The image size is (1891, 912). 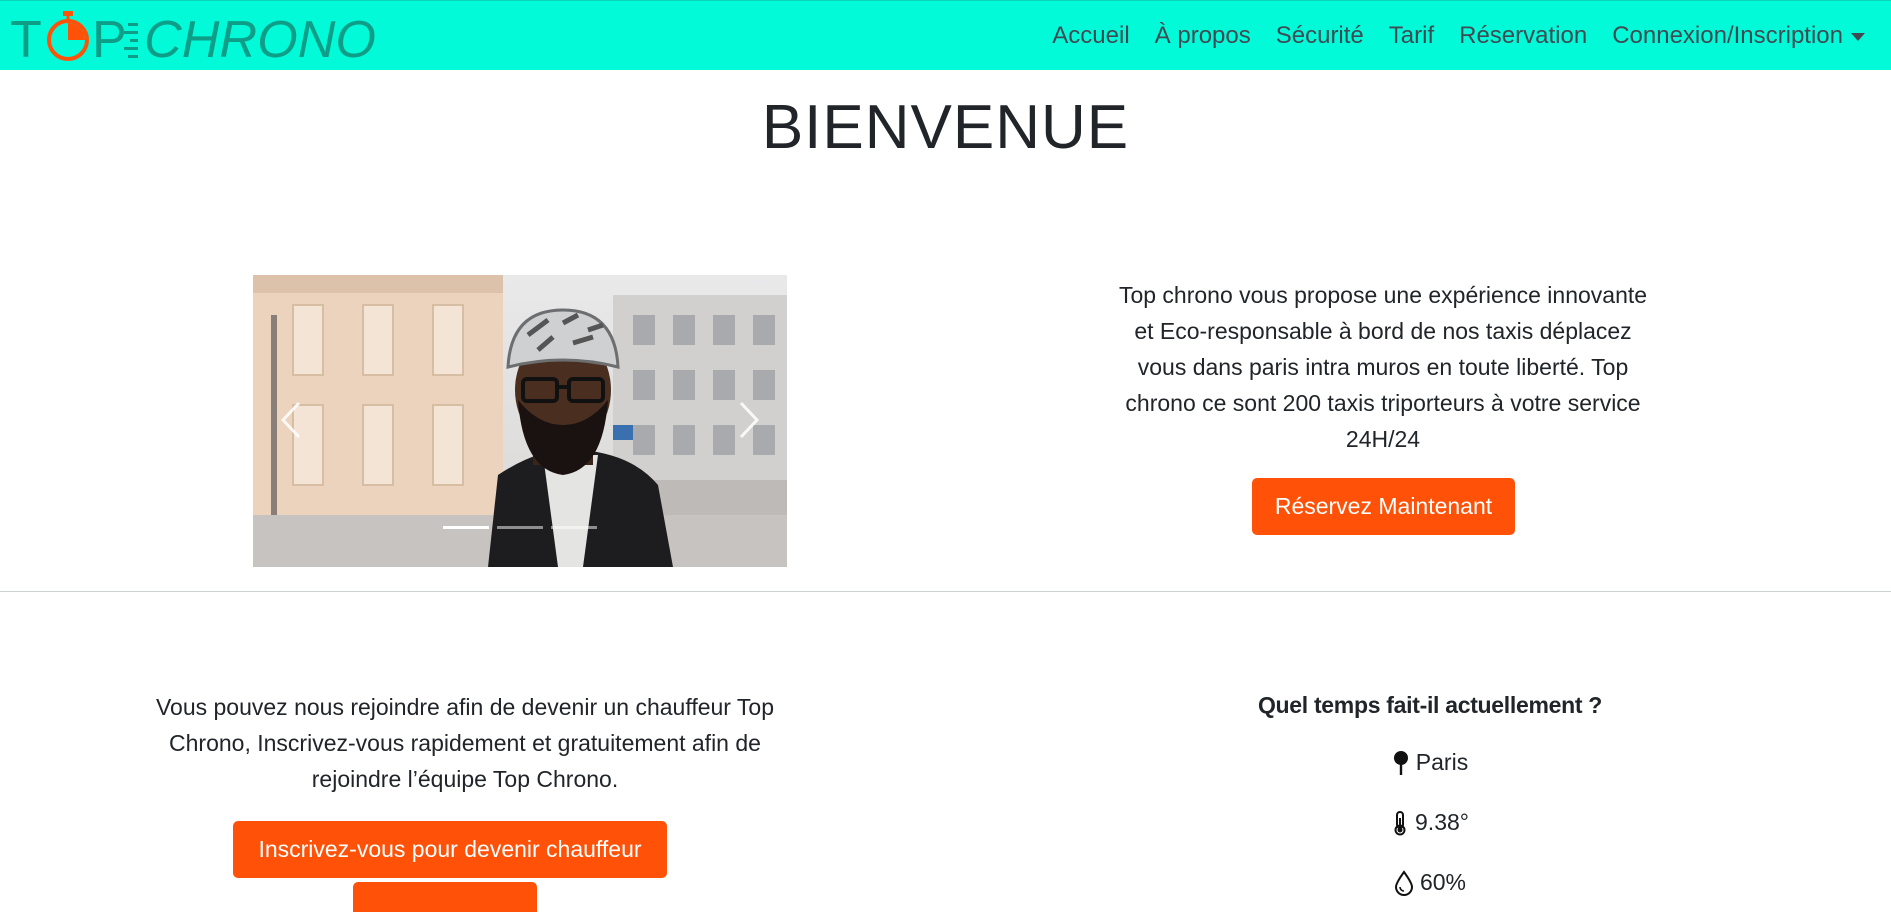 I want to click on secondary-button, so click(x=445, y=897).